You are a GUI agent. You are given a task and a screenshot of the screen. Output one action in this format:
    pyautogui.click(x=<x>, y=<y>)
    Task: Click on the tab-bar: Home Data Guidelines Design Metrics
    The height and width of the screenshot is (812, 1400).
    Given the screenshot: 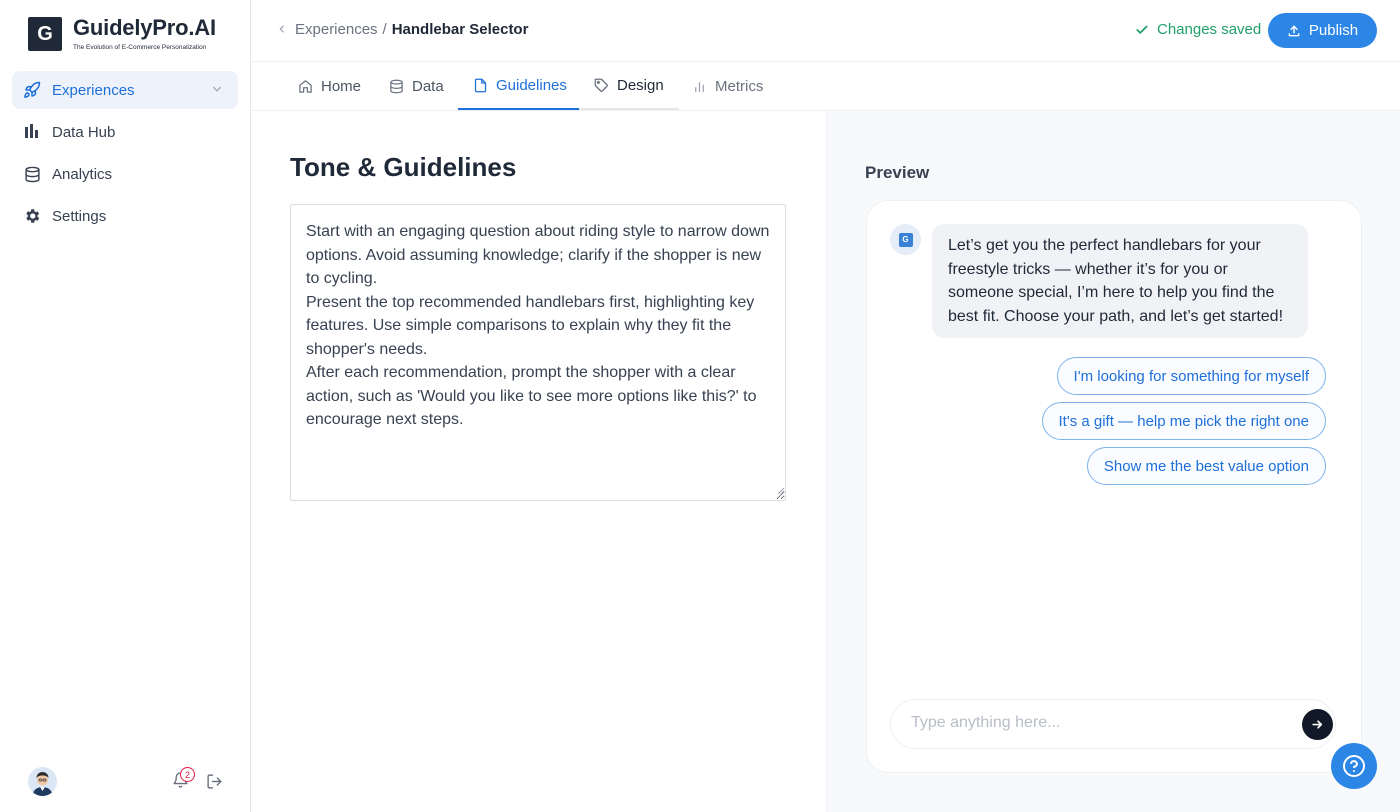 What is the action you would take?
    pyautogui.click(x=825, y=86)
    